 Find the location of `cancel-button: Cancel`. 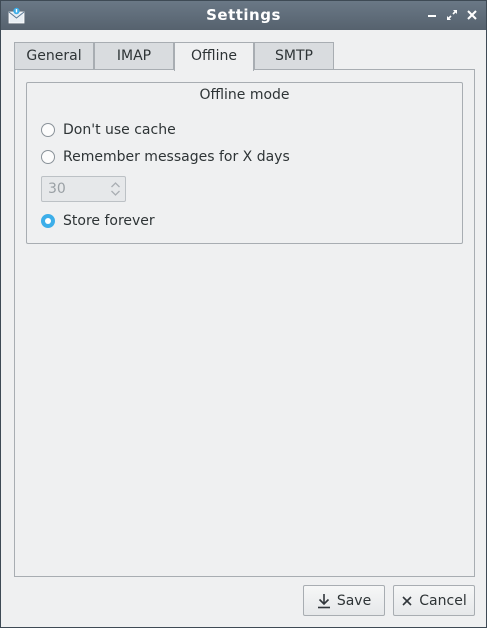

cancel-button: Cancel is located at coordinates (434, 600).